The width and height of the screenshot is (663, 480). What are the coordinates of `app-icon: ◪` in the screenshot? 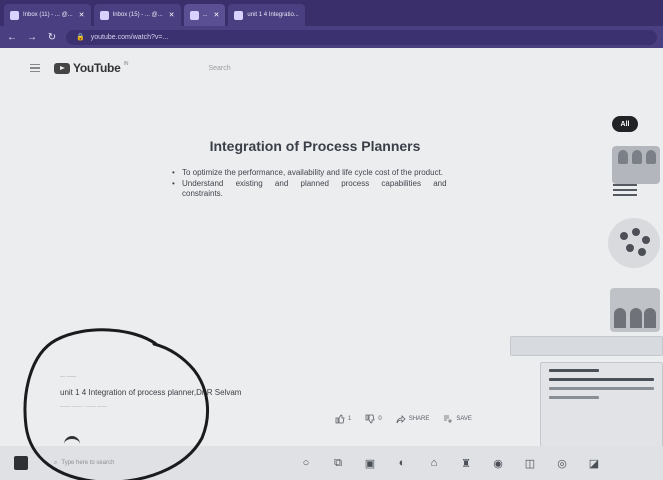 It's located at (594, 463).